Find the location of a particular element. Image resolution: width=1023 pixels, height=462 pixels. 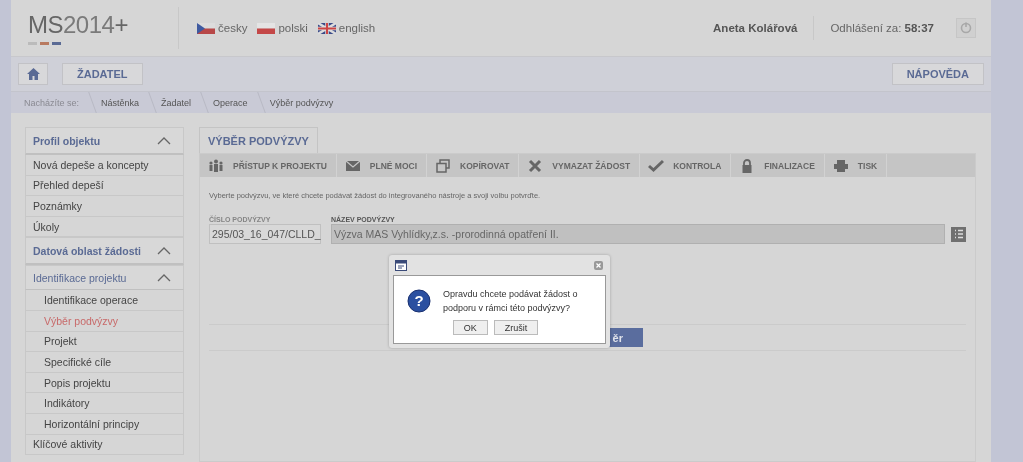

toolbar-button: PŘÍSTUP K PROJEKTU is located at coordinates (268, 165).